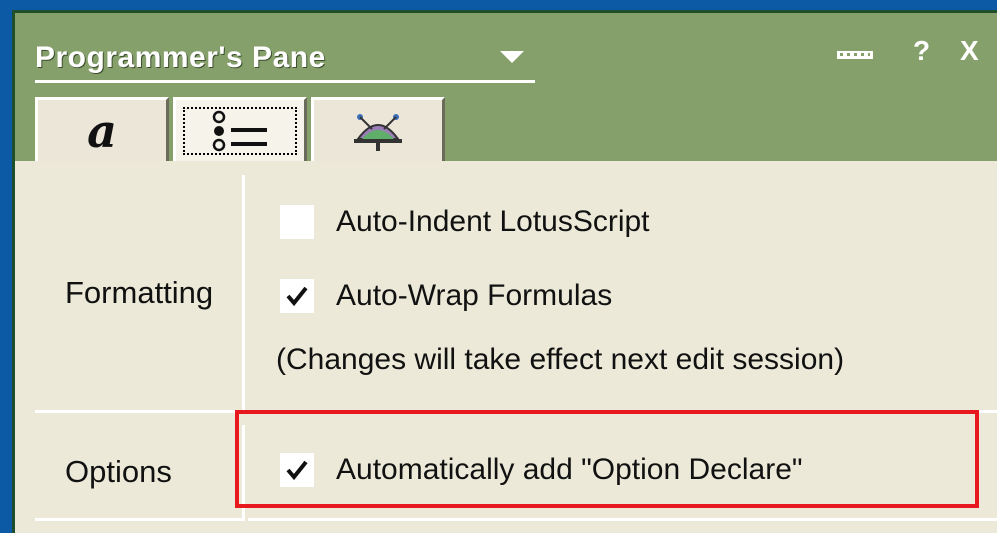 Image resolution: width=997 pixels, height=533 pixels. I want to click on formatting-label: Formatting, so click(140, 294).